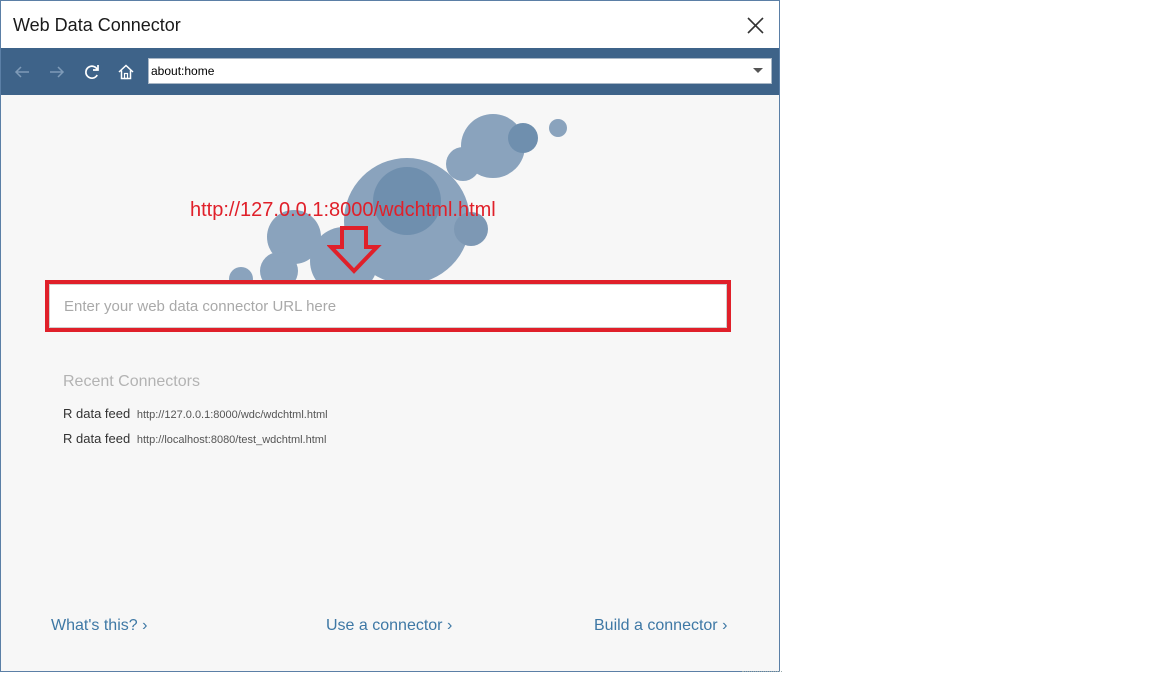 The image size is (1152, 675). I want to click on address-dropdown-button, so click(758, 71).